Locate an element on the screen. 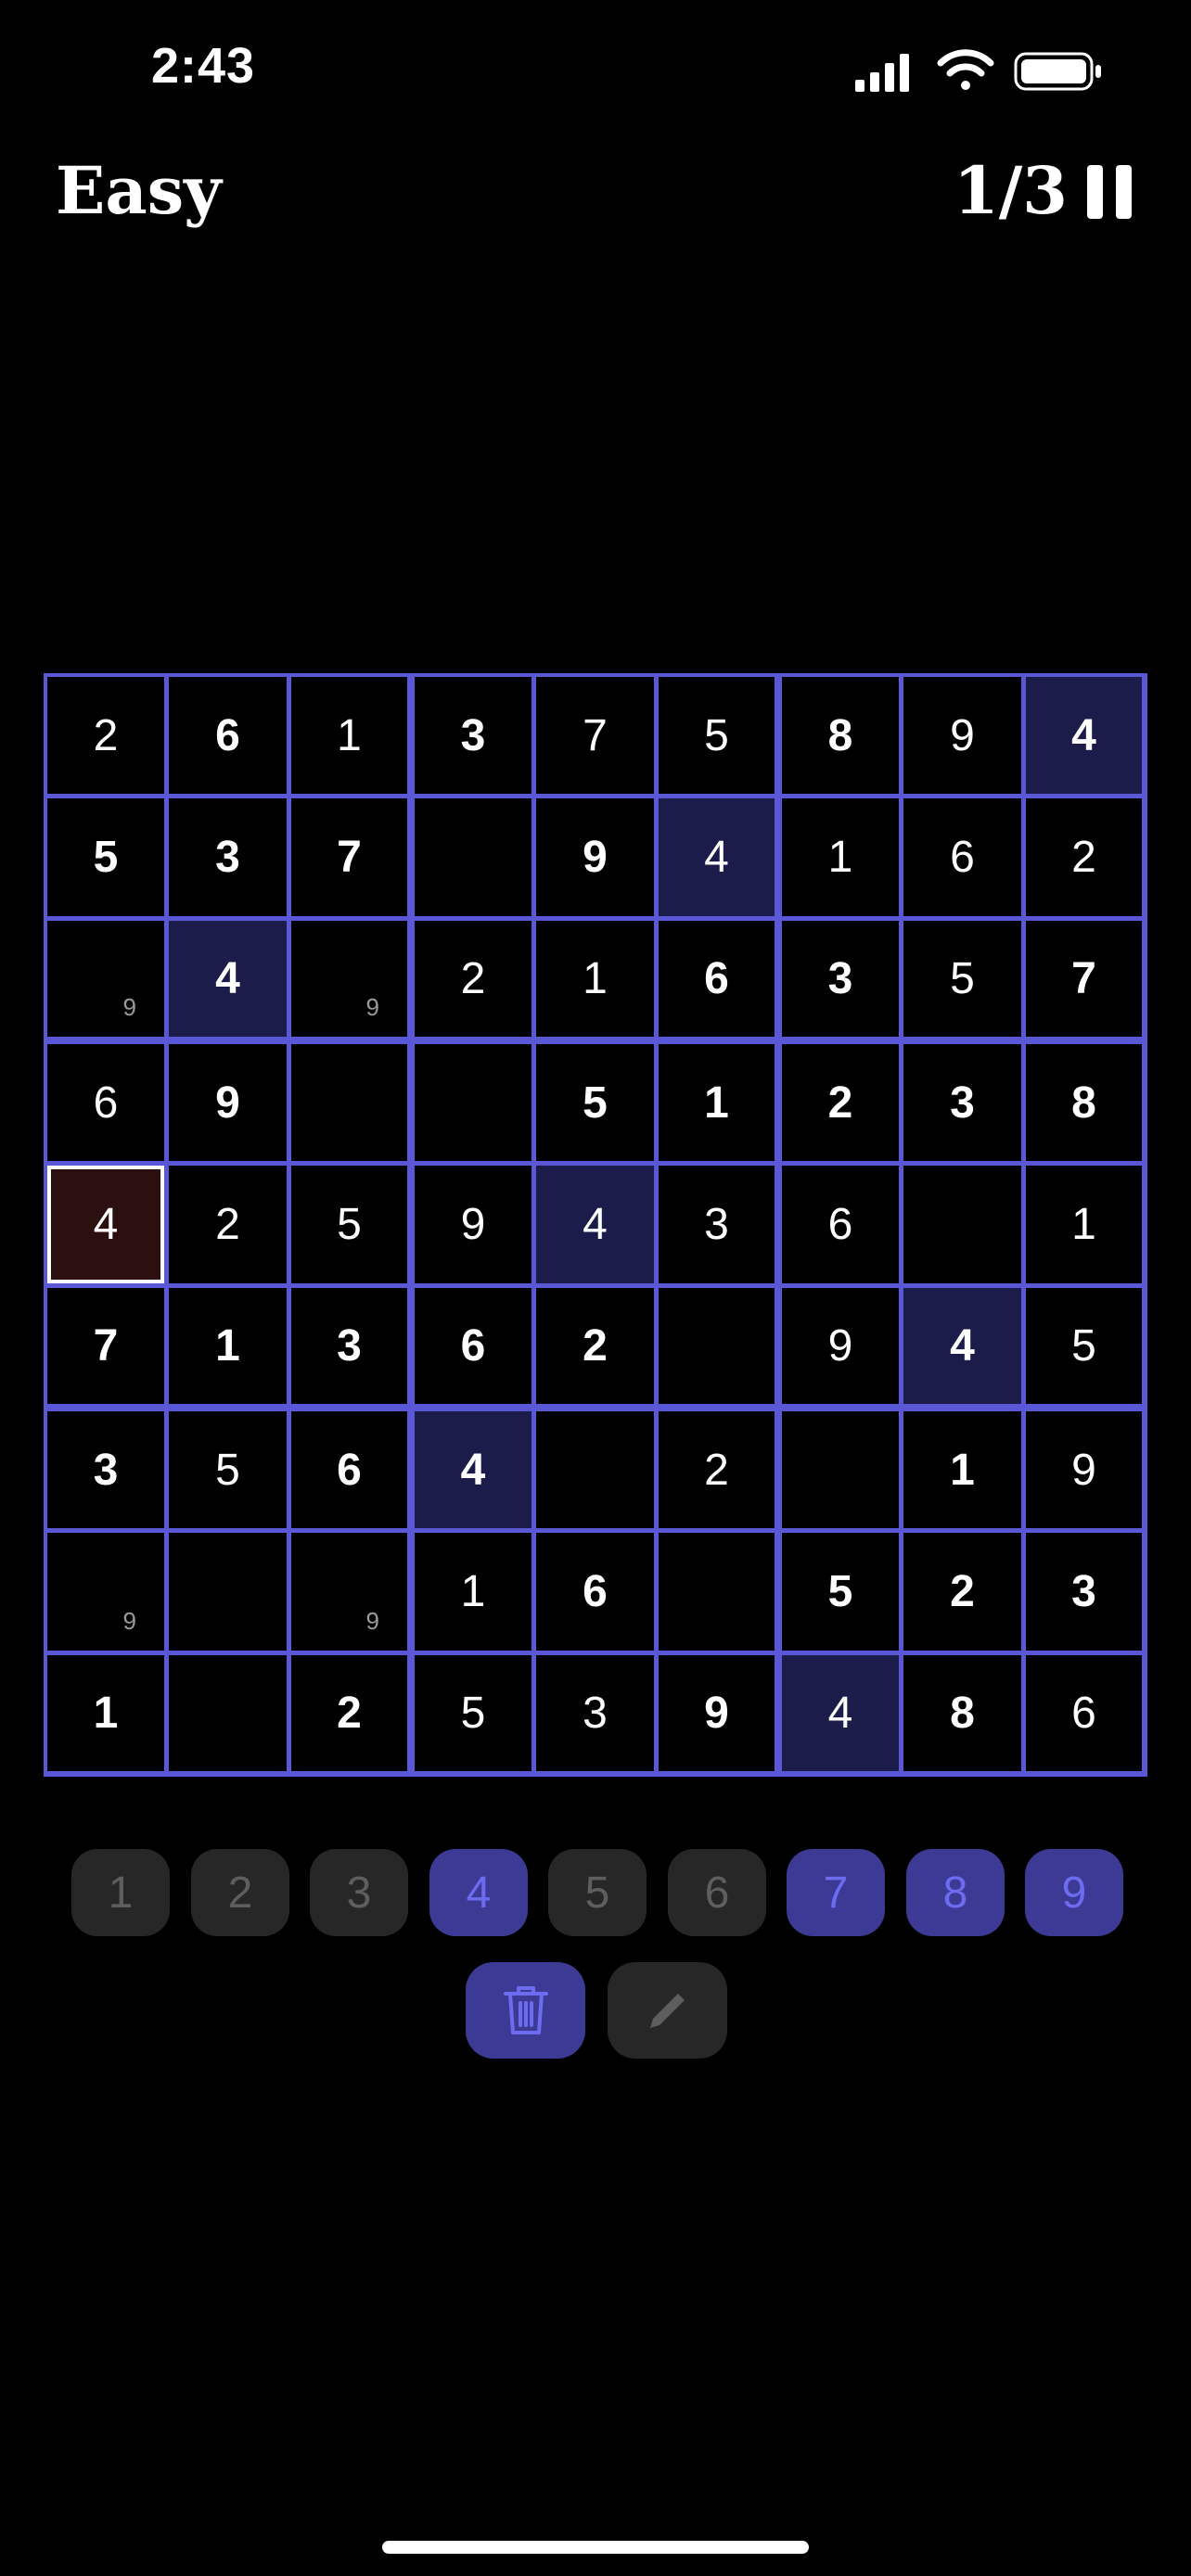 The width and height of the screenshot is (1191, 2576). cell-r6c2: 1 is located at coordinates (228, 1346).